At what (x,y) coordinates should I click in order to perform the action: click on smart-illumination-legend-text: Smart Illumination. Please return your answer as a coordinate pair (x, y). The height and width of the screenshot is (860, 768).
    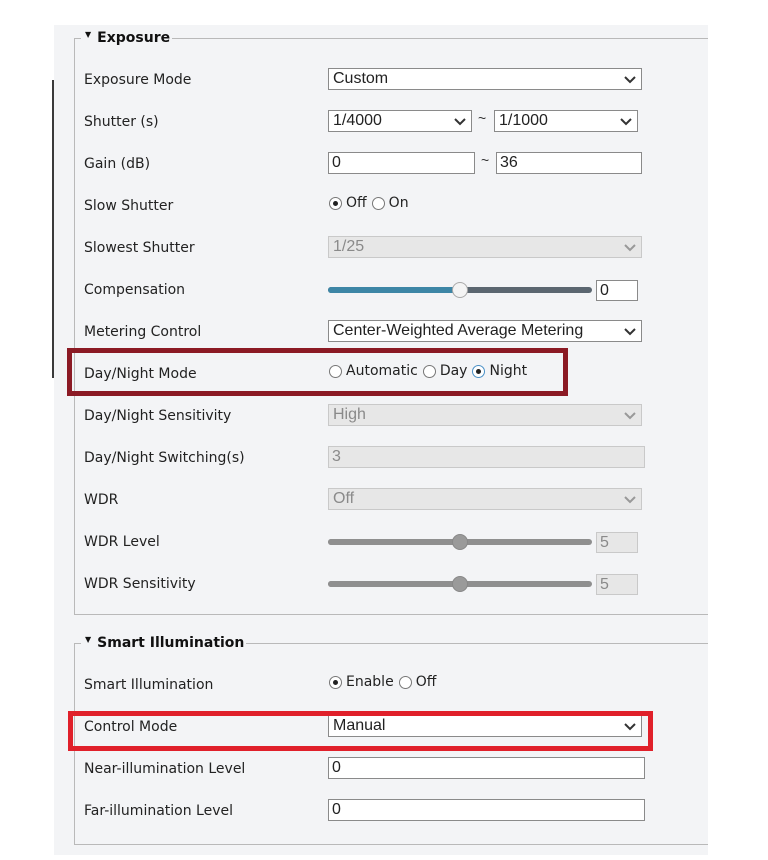
    Looking at the image, I should click on (171, 643).